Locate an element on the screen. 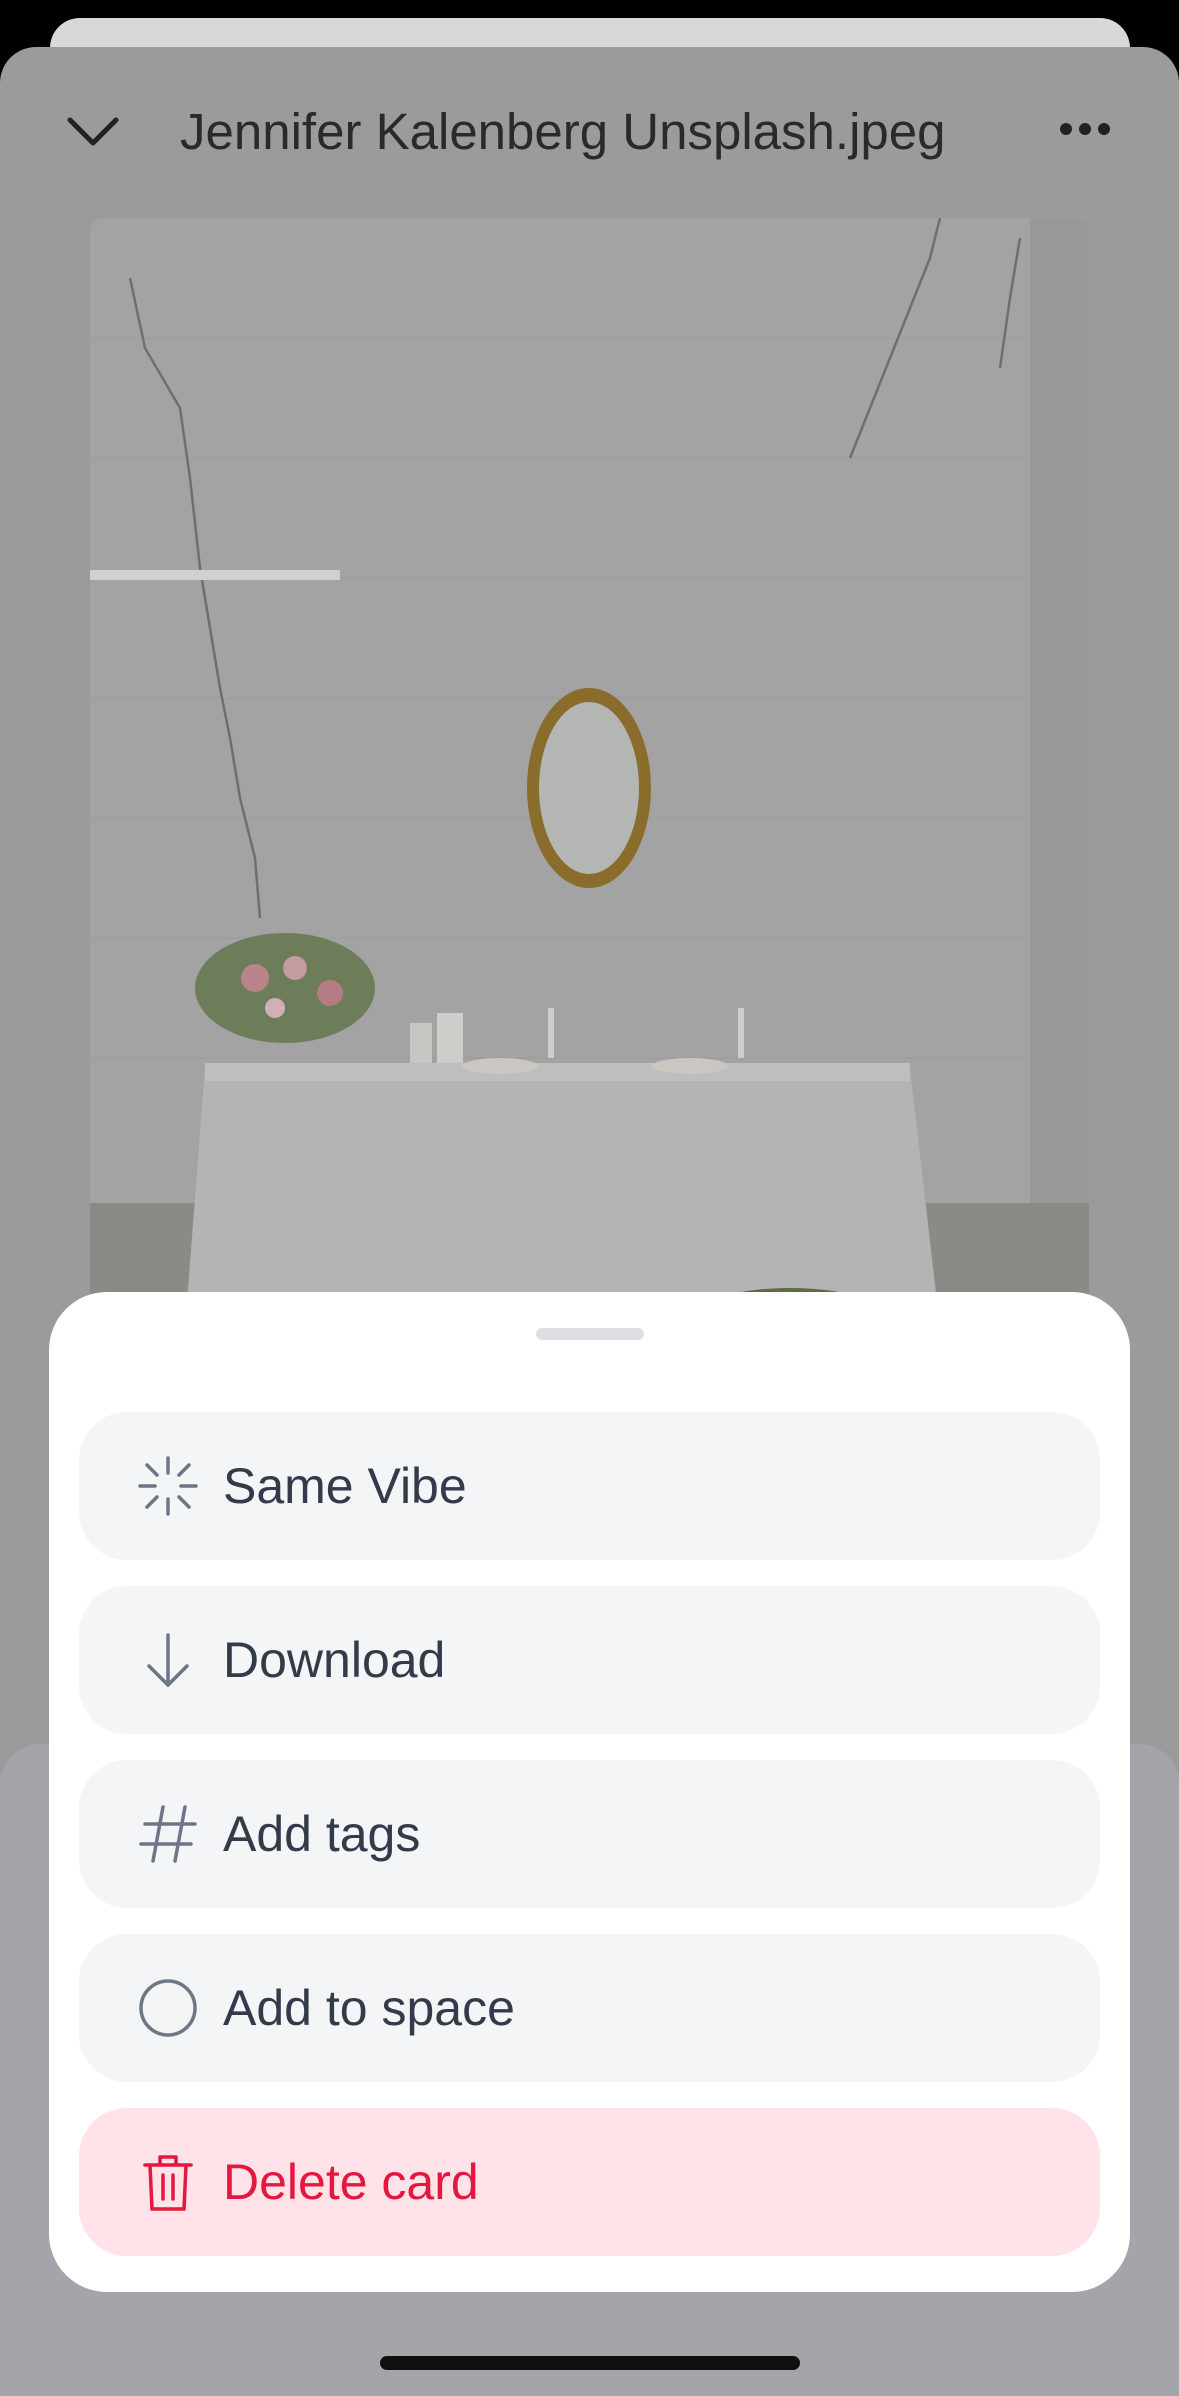  more-icon is located at coordinates (1085, 129).